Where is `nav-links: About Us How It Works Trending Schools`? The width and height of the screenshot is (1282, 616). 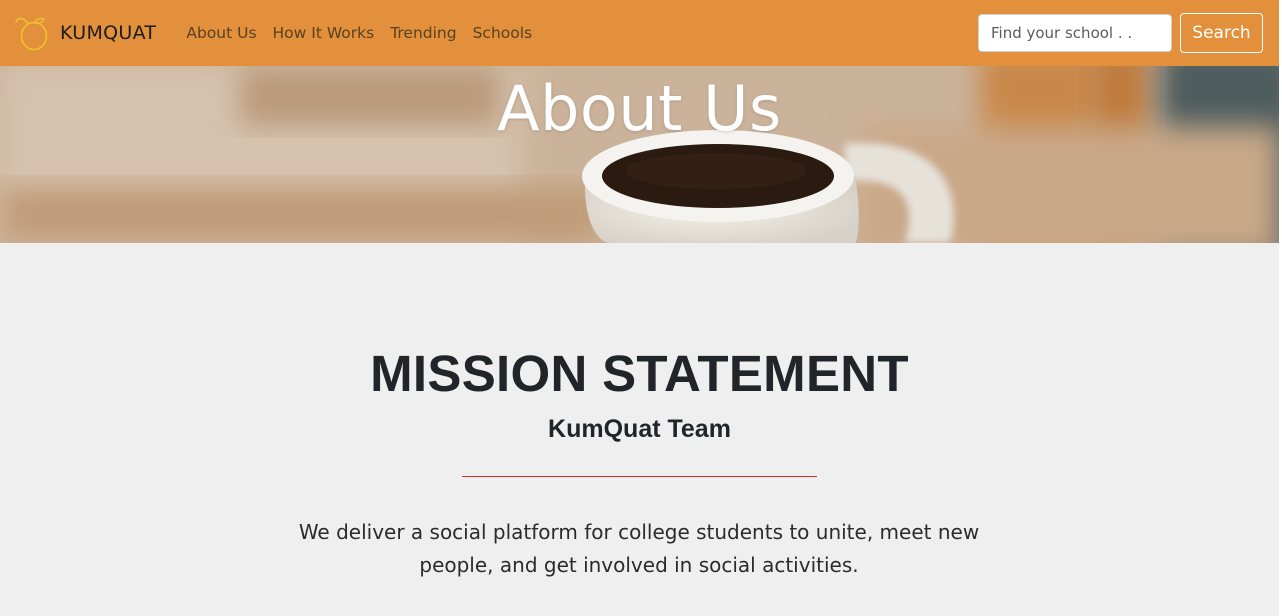
nav-links: About Us How It Works Trending Schools is located at coordinates (359, 33).